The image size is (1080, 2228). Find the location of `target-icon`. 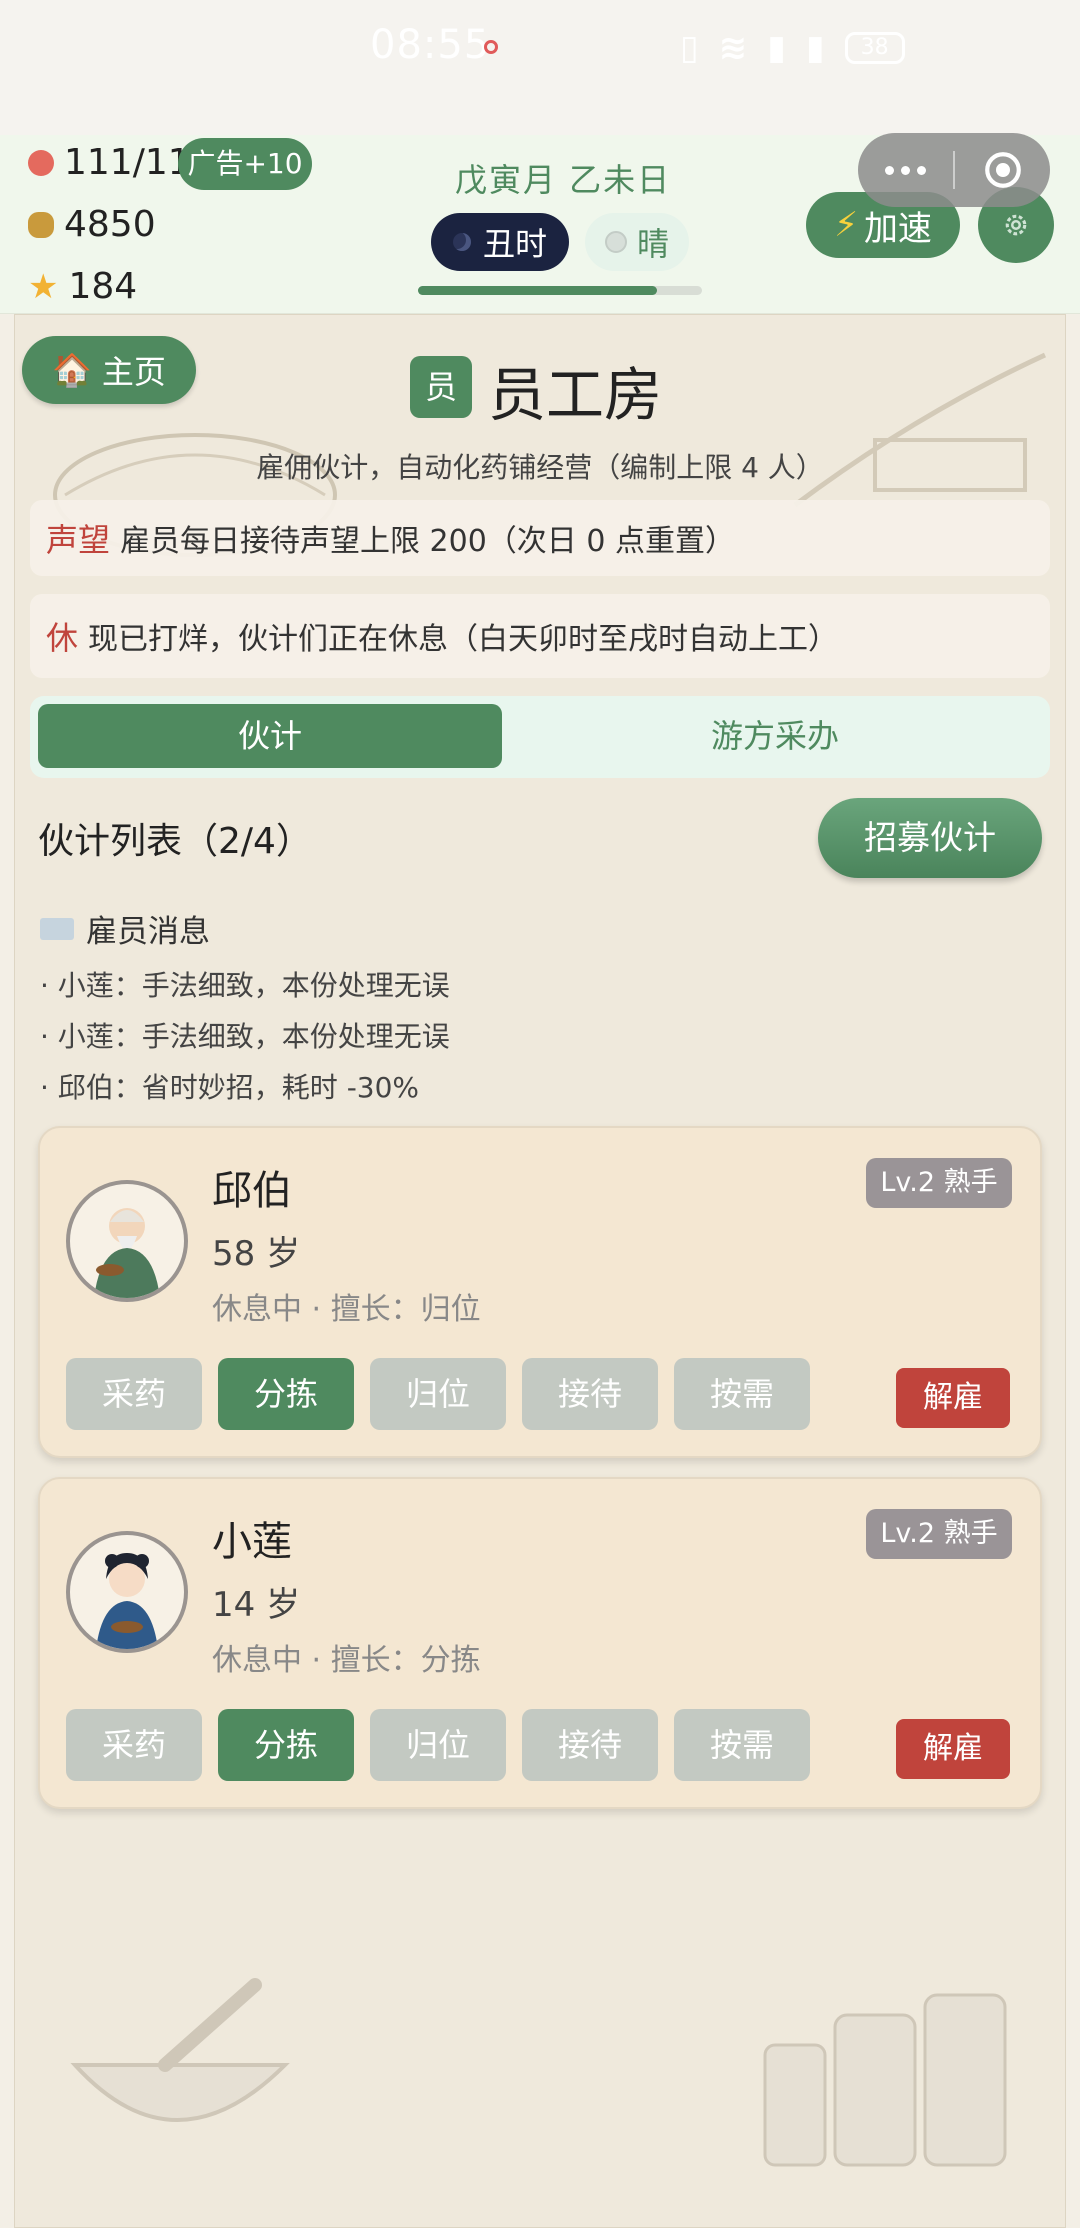

target-icon is located at coordinates (1002, 170).